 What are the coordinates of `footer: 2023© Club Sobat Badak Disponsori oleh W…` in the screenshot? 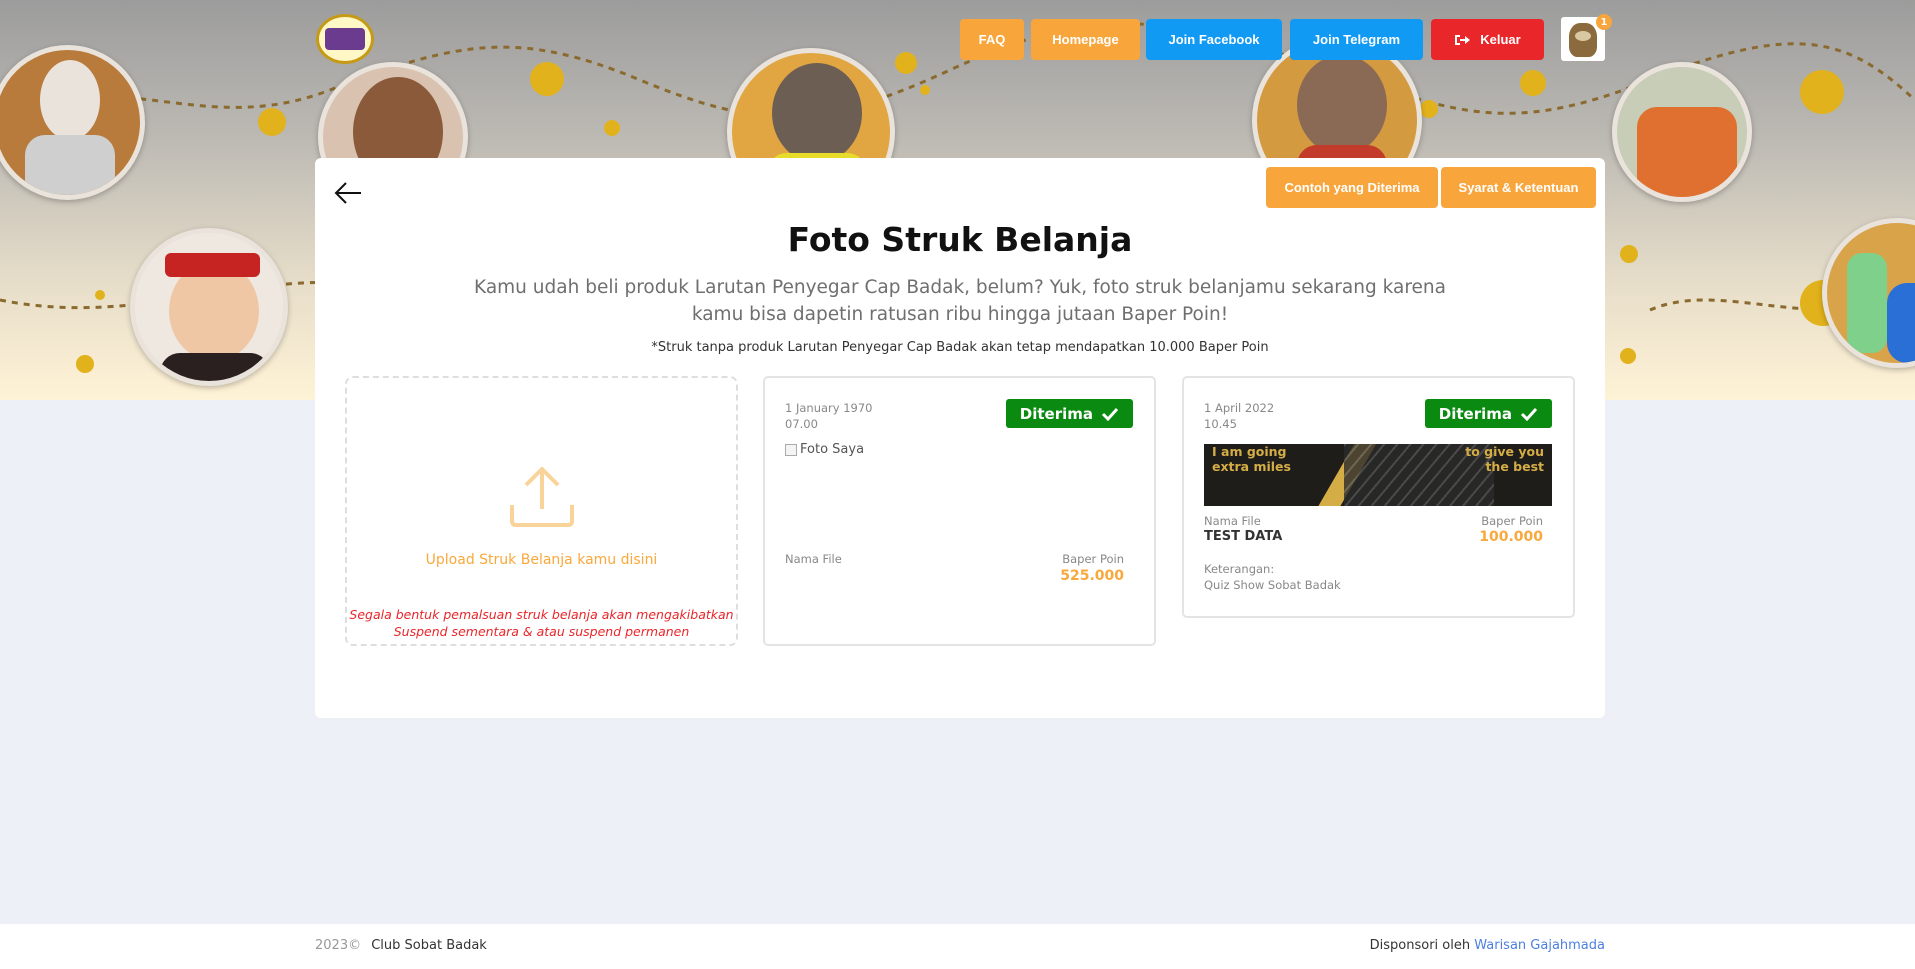 It's located at (957, 946).